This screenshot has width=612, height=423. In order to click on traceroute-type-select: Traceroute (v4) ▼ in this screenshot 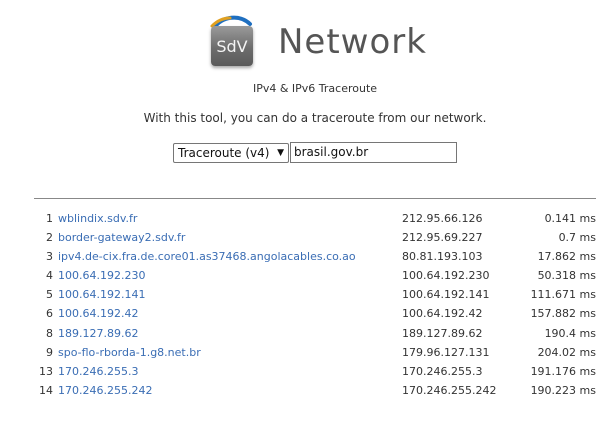, I will do `click(231, 152)`.